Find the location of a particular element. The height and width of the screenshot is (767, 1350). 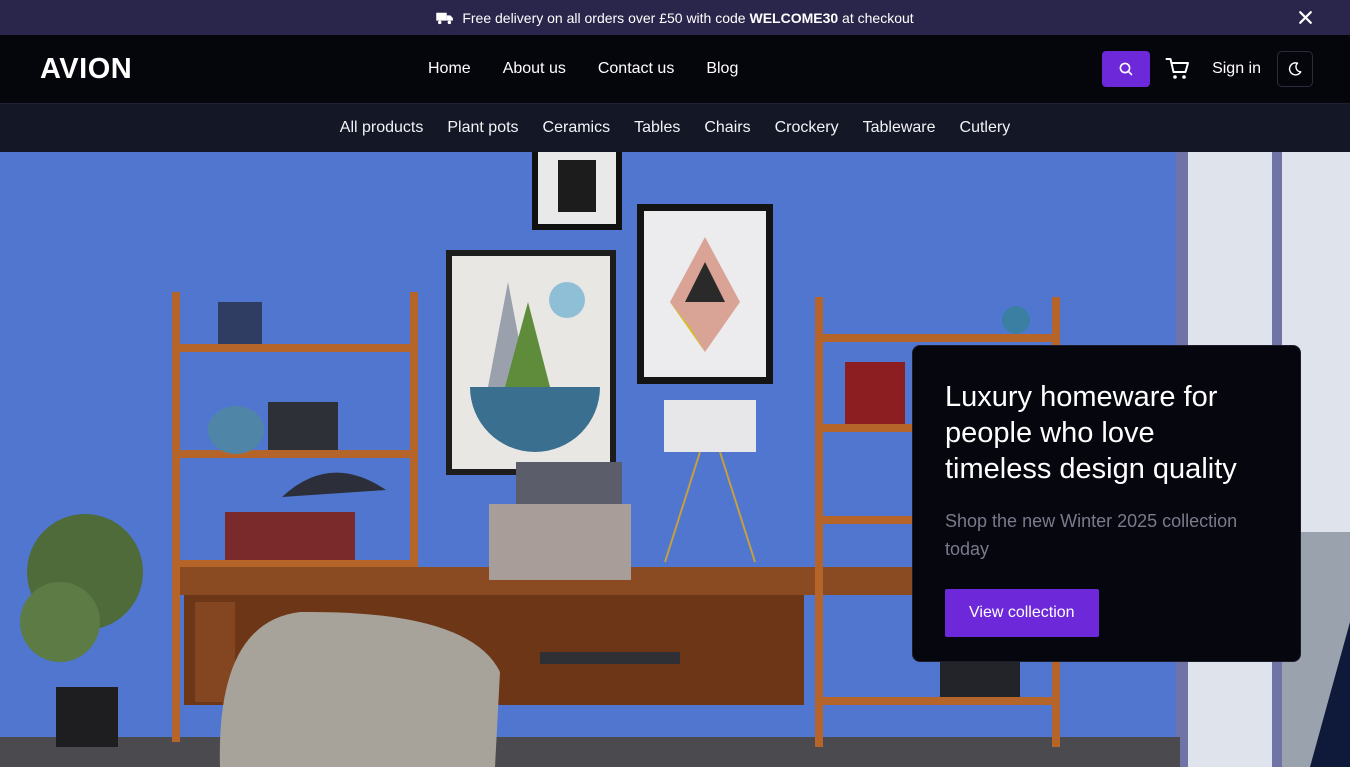

sign-in-link: Sign in is located at coordinates (1236, 69).